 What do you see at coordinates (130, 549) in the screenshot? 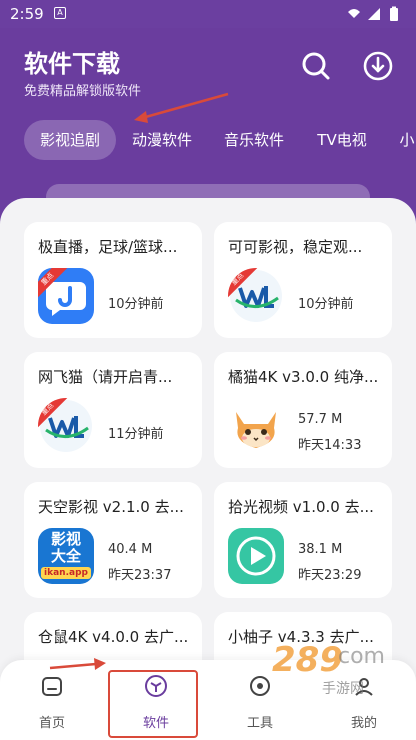
I see `app-size: 40.4 M` at bounding box center [130, 549].